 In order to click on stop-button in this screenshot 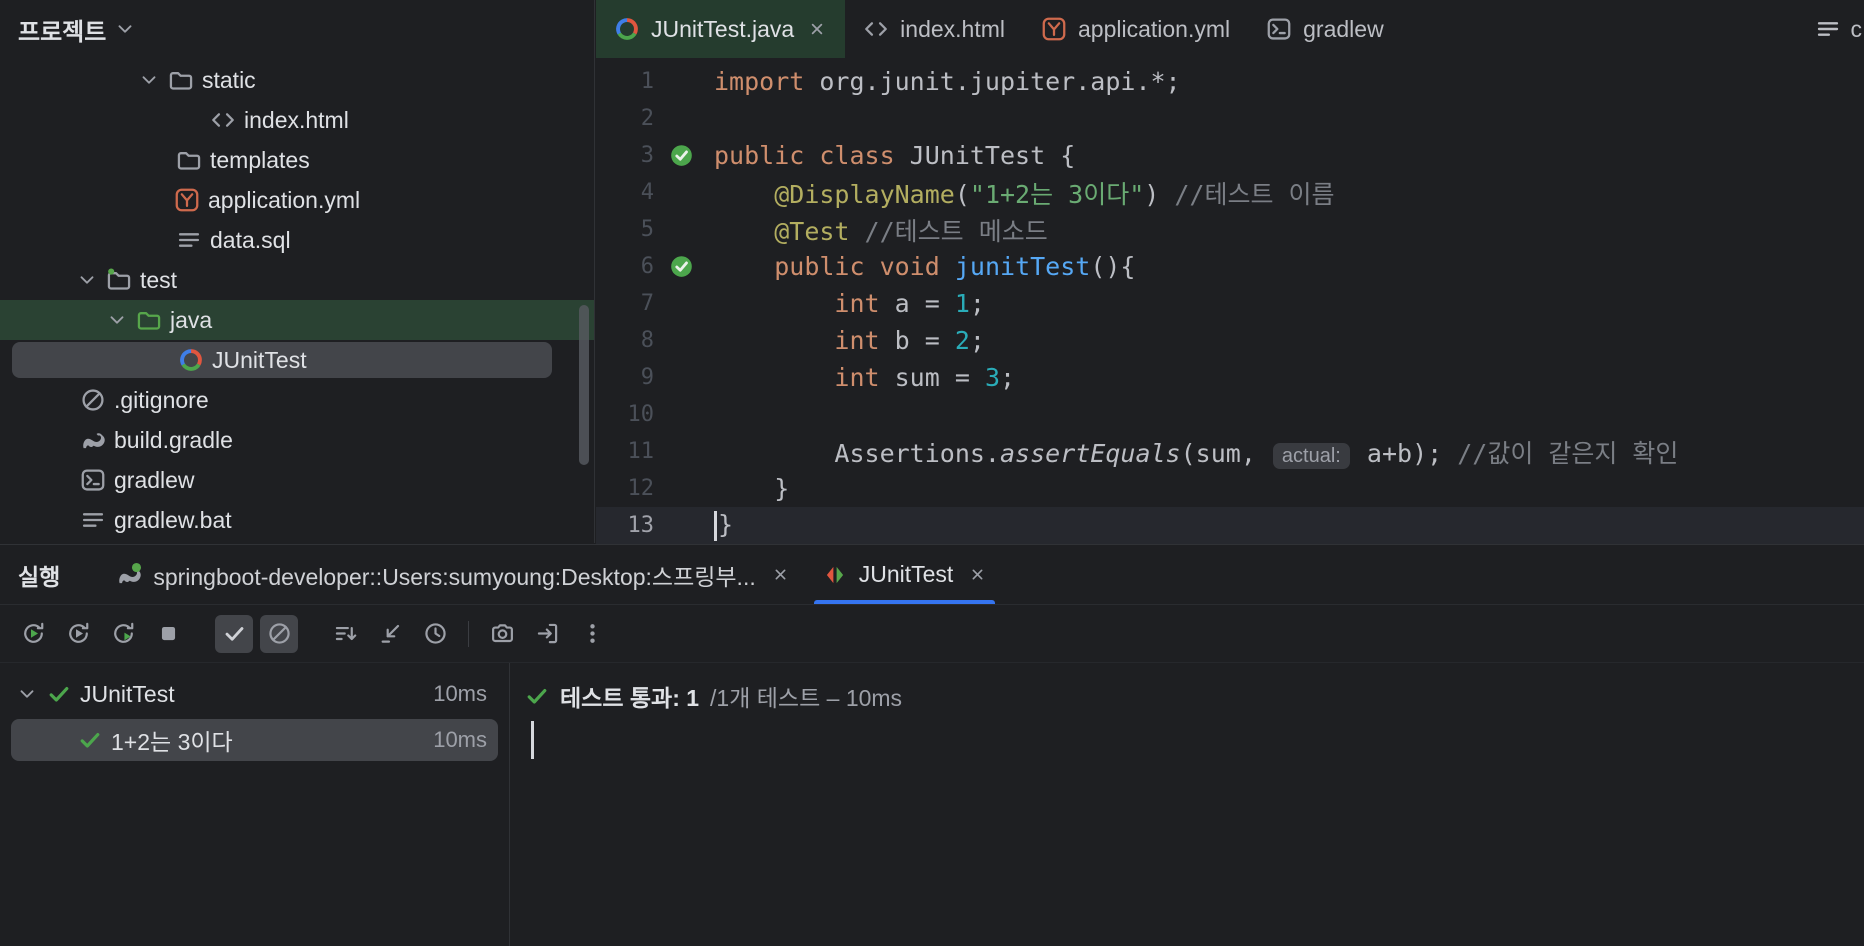, I will do `click(168, 634)`.